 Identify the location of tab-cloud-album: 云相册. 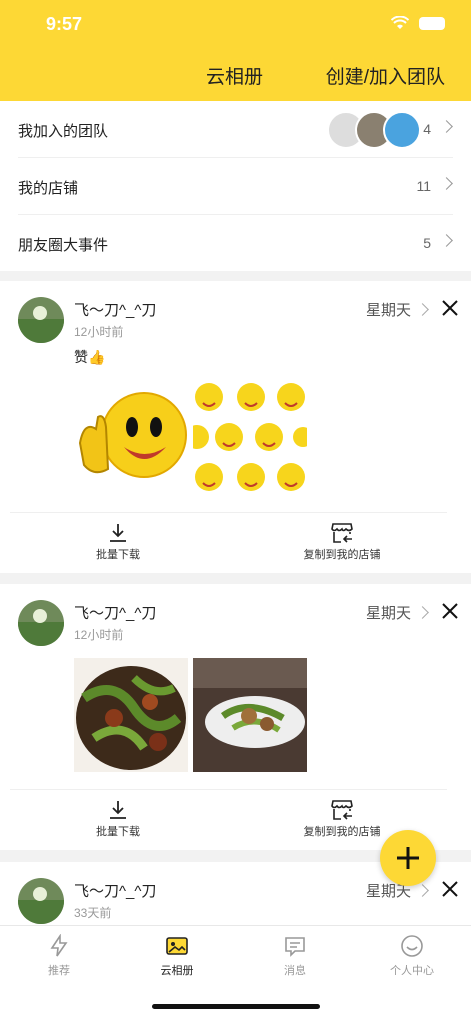
(177, 956).